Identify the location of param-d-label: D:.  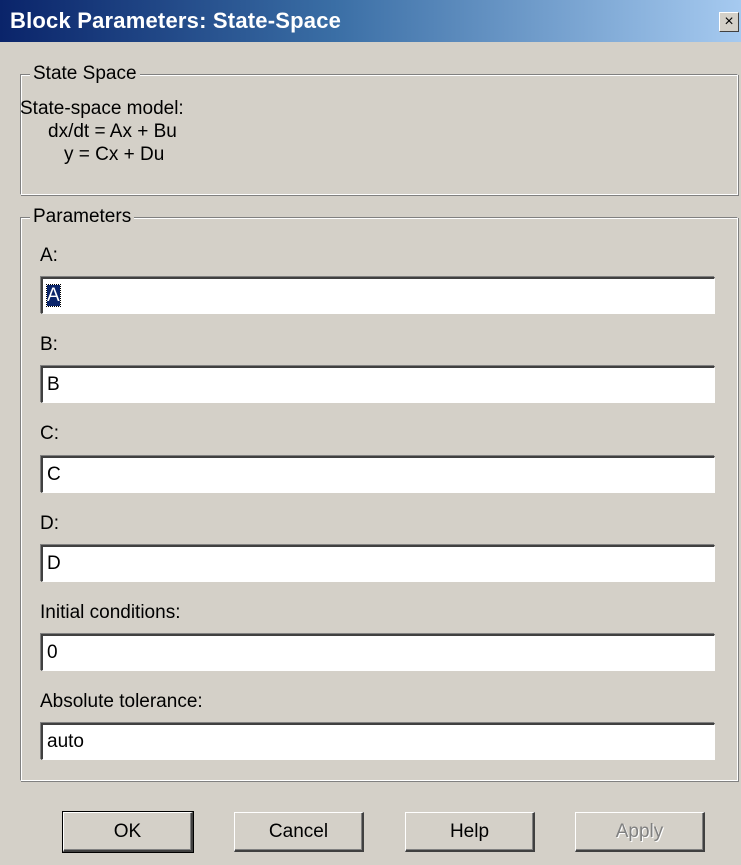
(49, 523).